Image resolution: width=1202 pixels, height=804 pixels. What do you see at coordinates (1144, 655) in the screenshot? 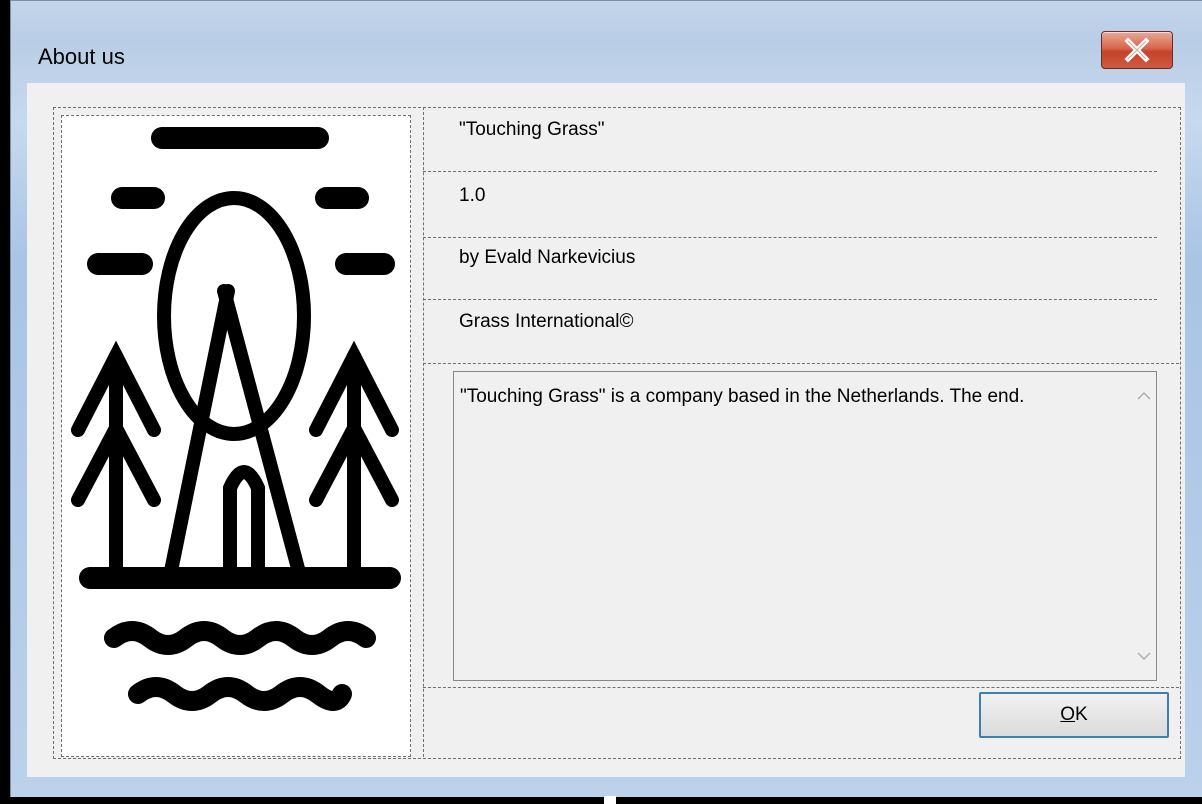
I see `chevron-down-icon` at bounding box center [1144, 655].